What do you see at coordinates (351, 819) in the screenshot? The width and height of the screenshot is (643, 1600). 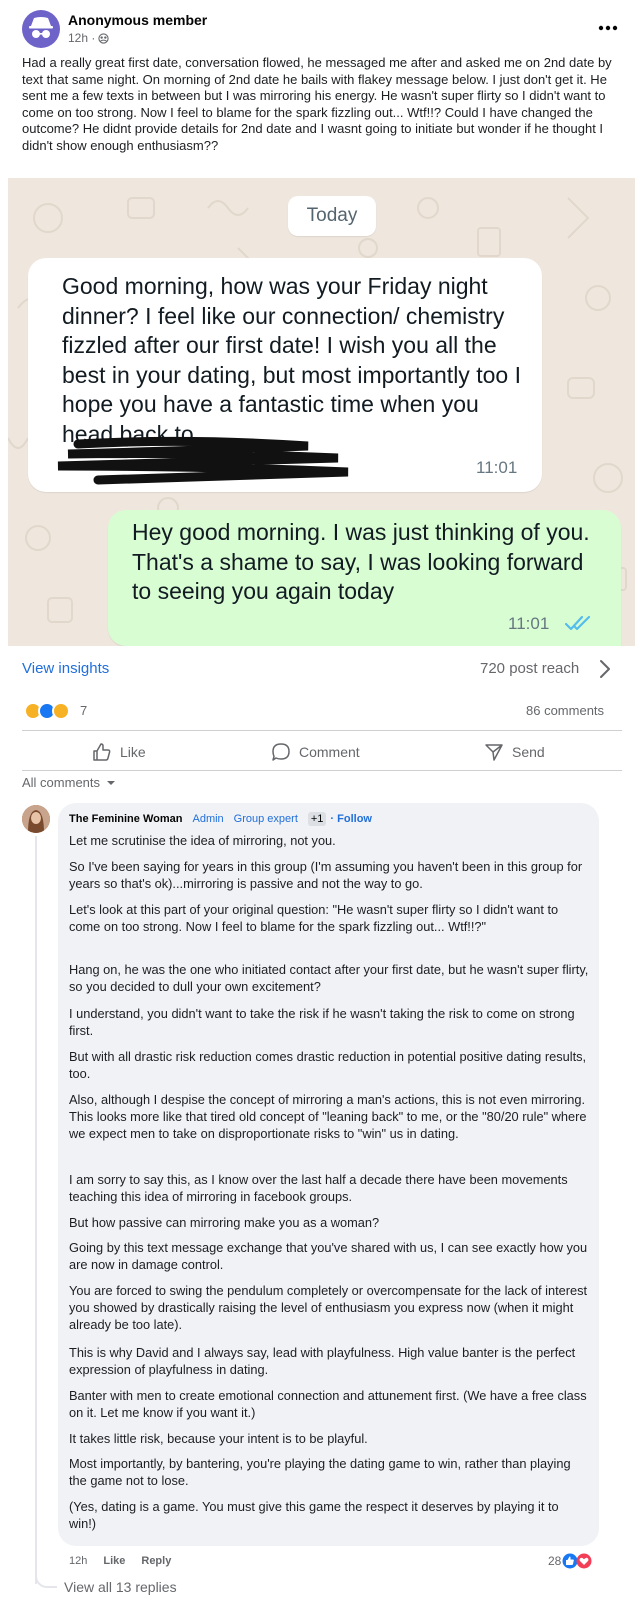 I see `follow-button: · Follow` at bounding box center [351, 819].